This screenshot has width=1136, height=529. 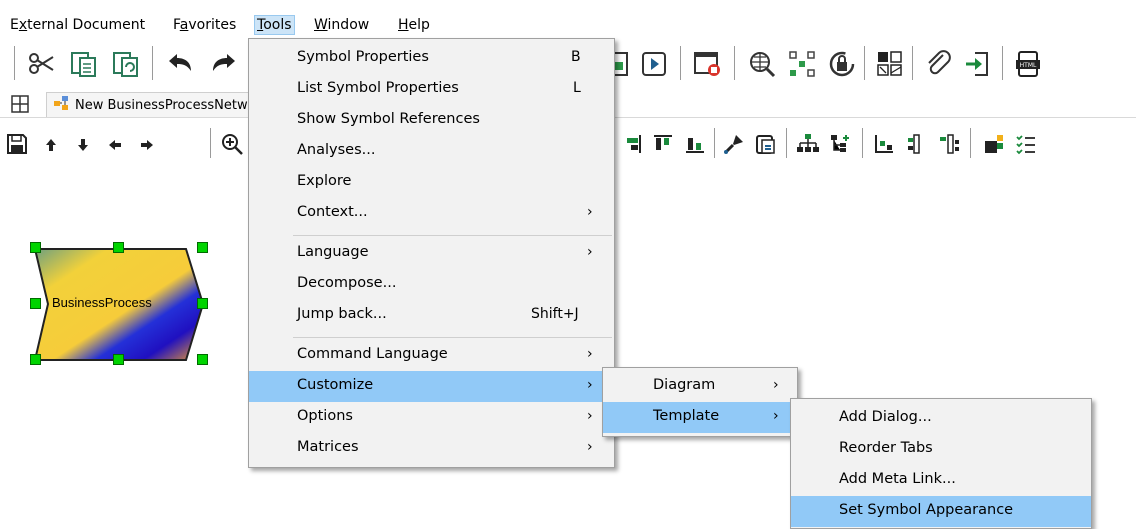 I want to click on menu-tools: Tools, so click(x=274, y=25).